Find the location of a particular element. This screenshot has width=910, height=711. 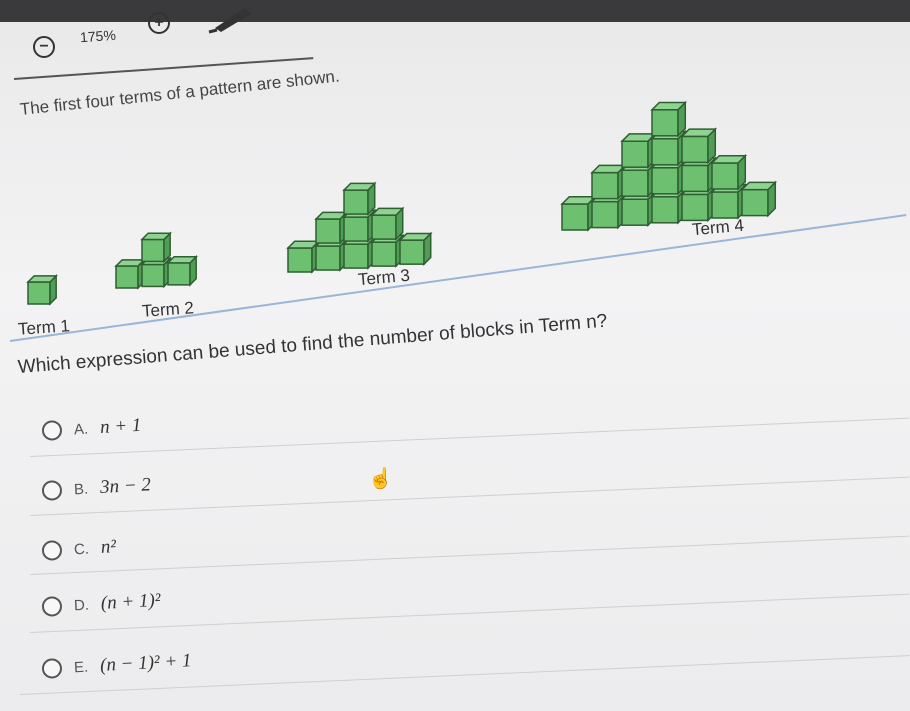

choice-d-expression: (n + 1)² is located at coordinates (131, 601).